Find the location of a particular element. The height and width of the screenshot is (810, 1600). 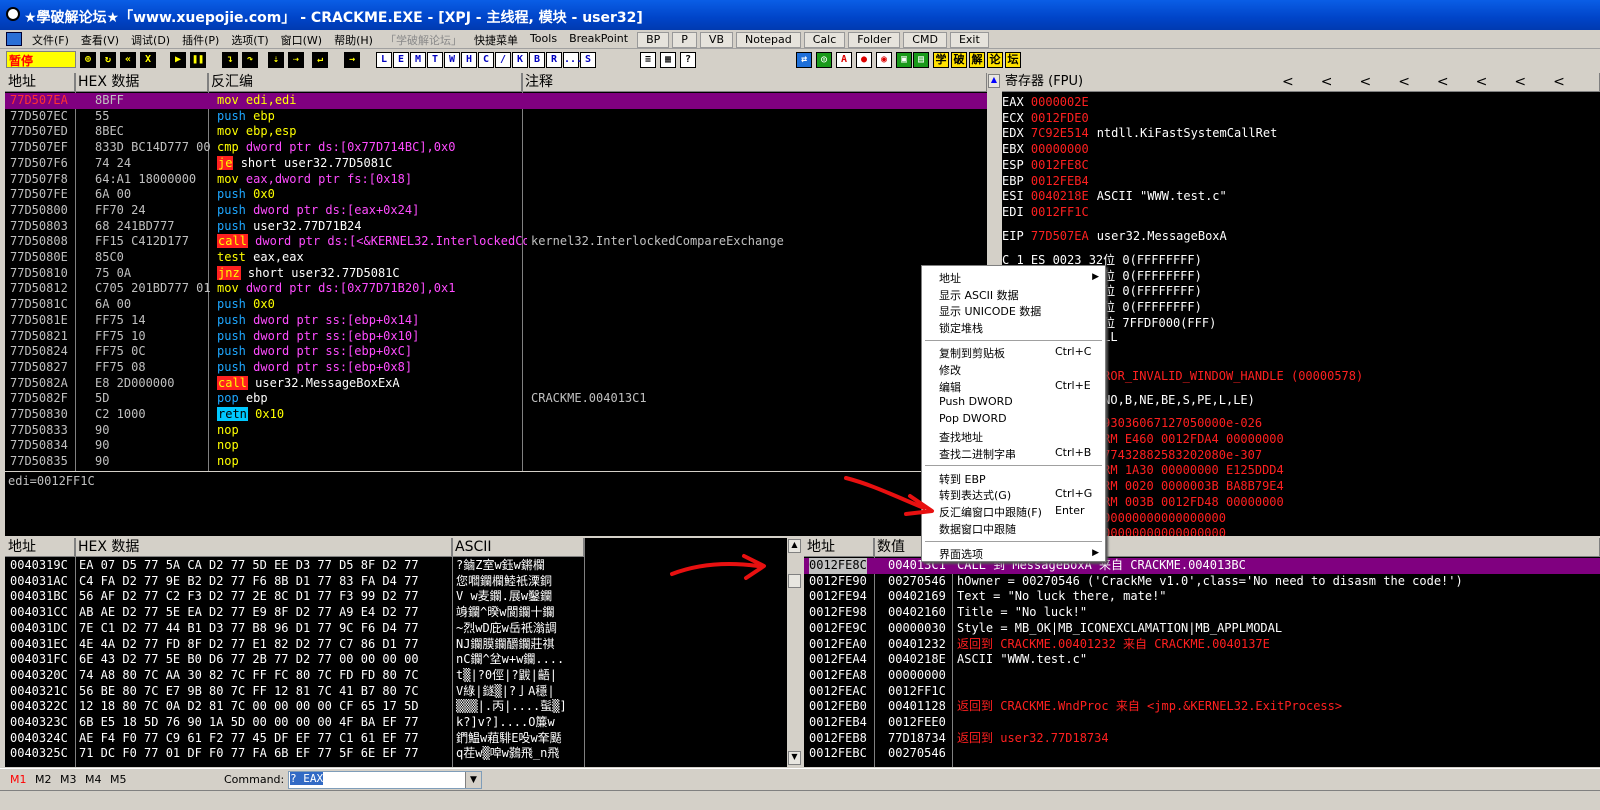

dump-scrollbar: ▲ ▼ is located at coordinates (794, 652).